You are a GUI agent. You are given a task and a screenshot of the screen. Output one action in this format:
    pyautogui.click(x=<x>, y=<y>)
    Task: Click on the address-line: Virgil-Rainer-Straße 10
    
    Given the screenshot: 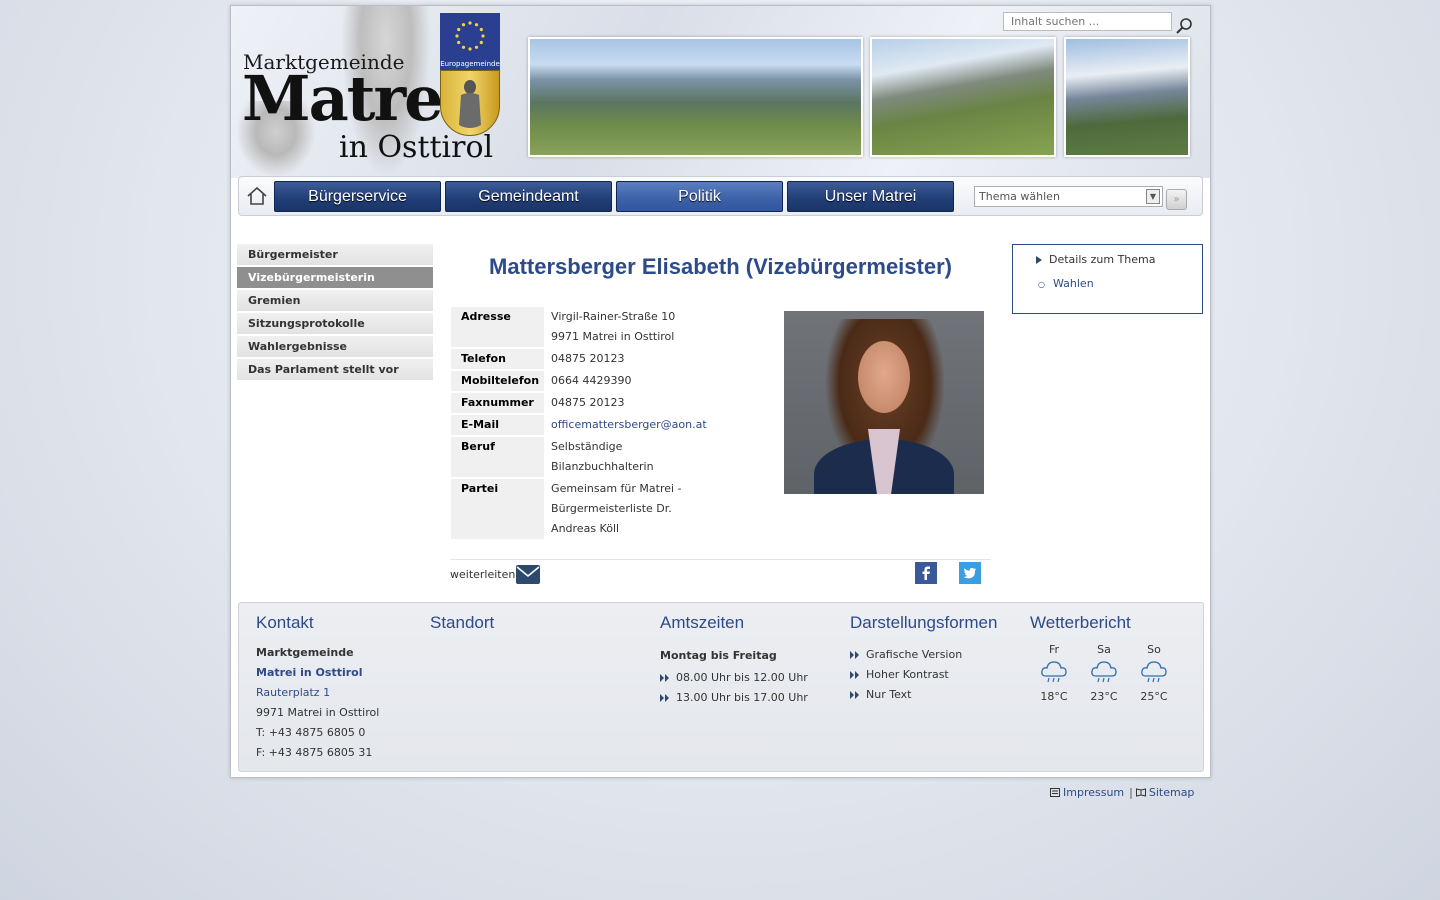 What is the action you would take?
    pyautogui.click(x=613, y=316)
    